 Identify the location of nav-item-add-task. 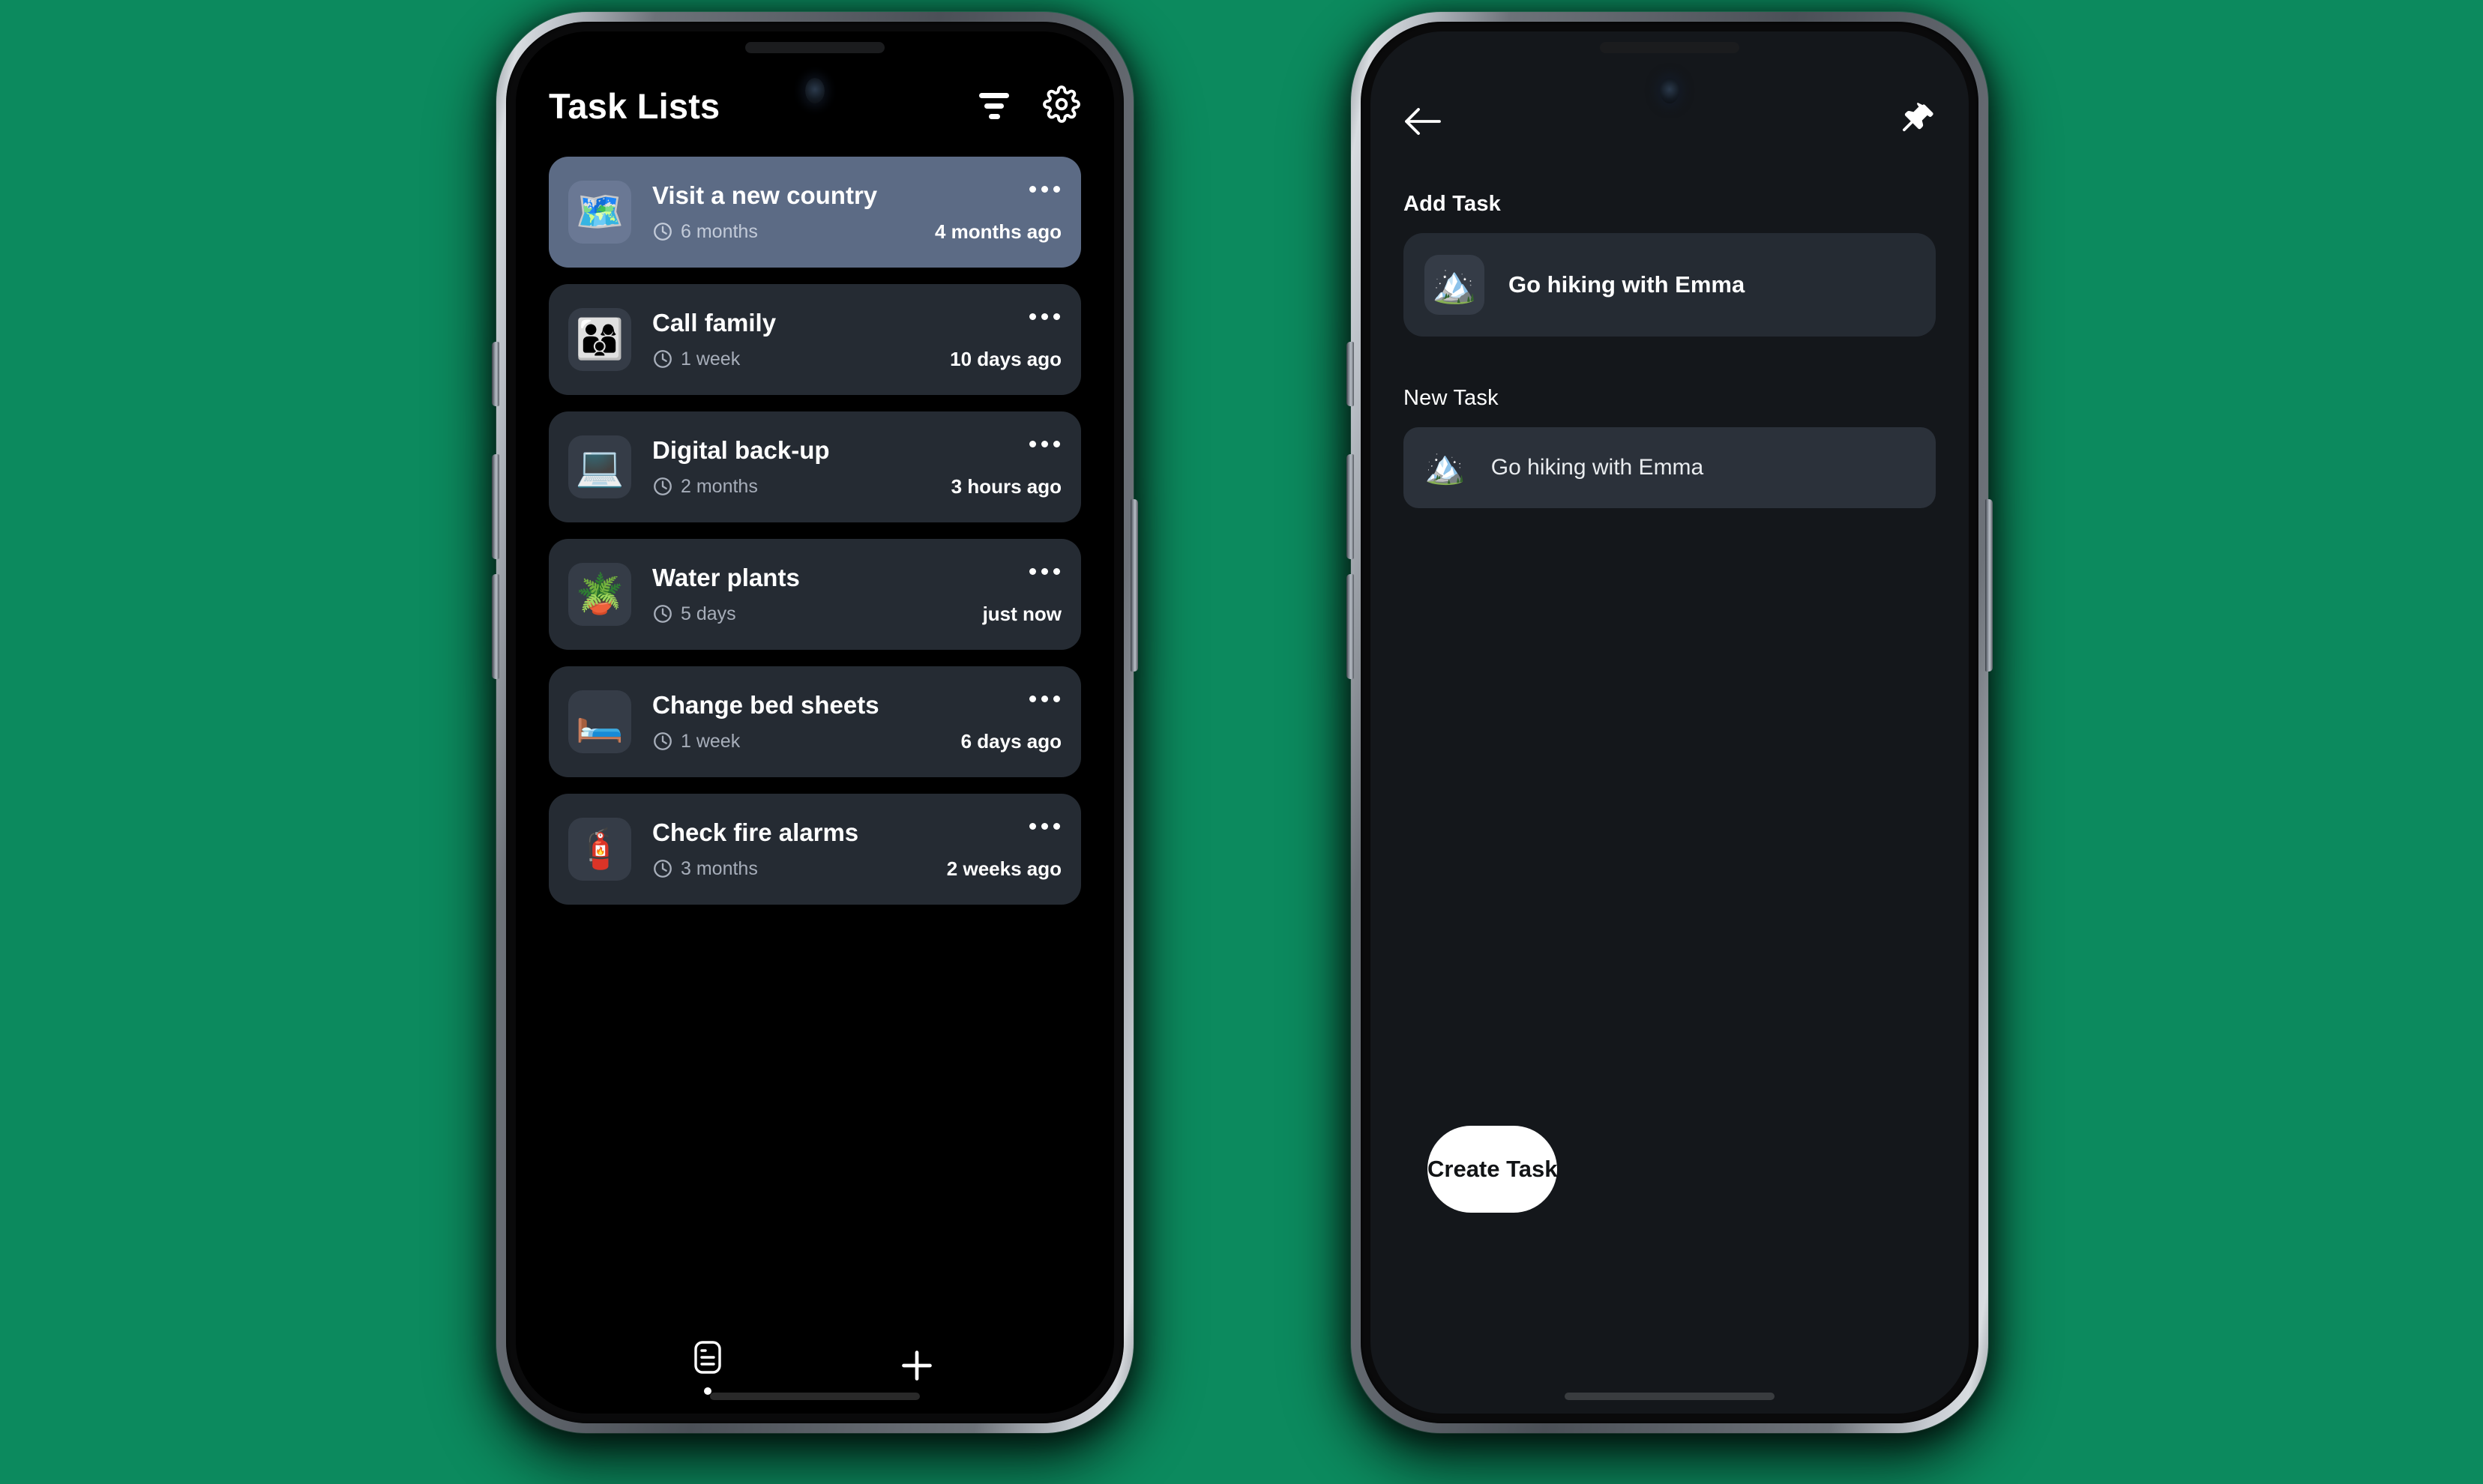
(917, 1368).